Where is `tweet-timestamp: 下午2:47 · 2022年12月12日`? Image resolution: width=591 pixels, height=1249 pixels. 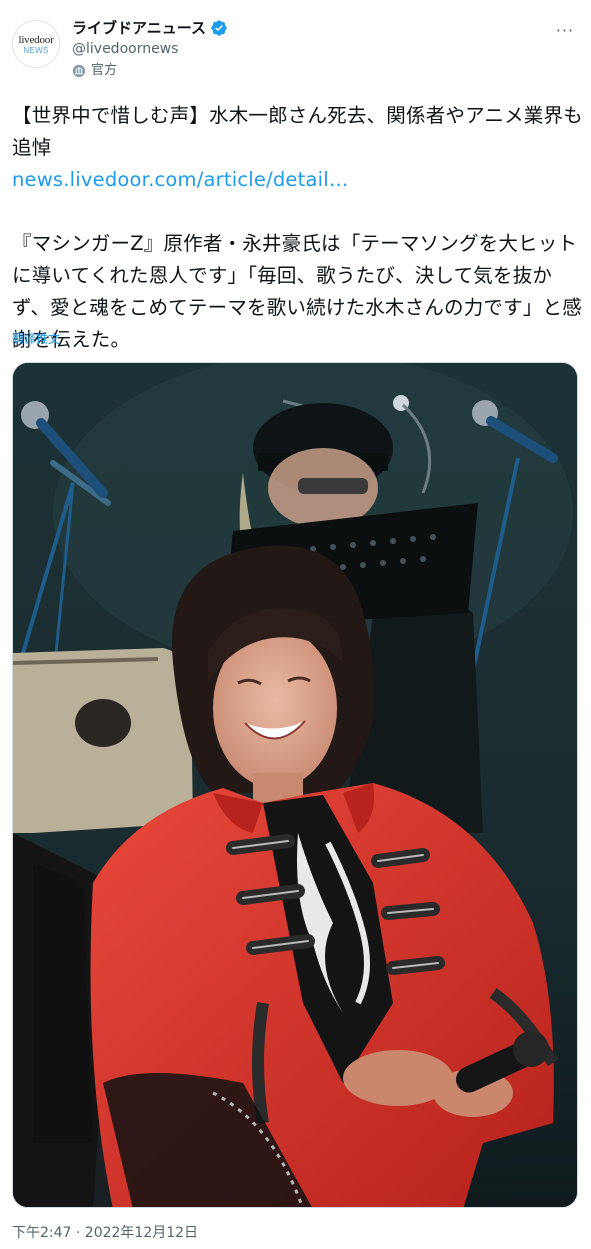
tweet-timestamp: 下午2:47 · 2022年12月12日 is located at coordinates (105, 1233).